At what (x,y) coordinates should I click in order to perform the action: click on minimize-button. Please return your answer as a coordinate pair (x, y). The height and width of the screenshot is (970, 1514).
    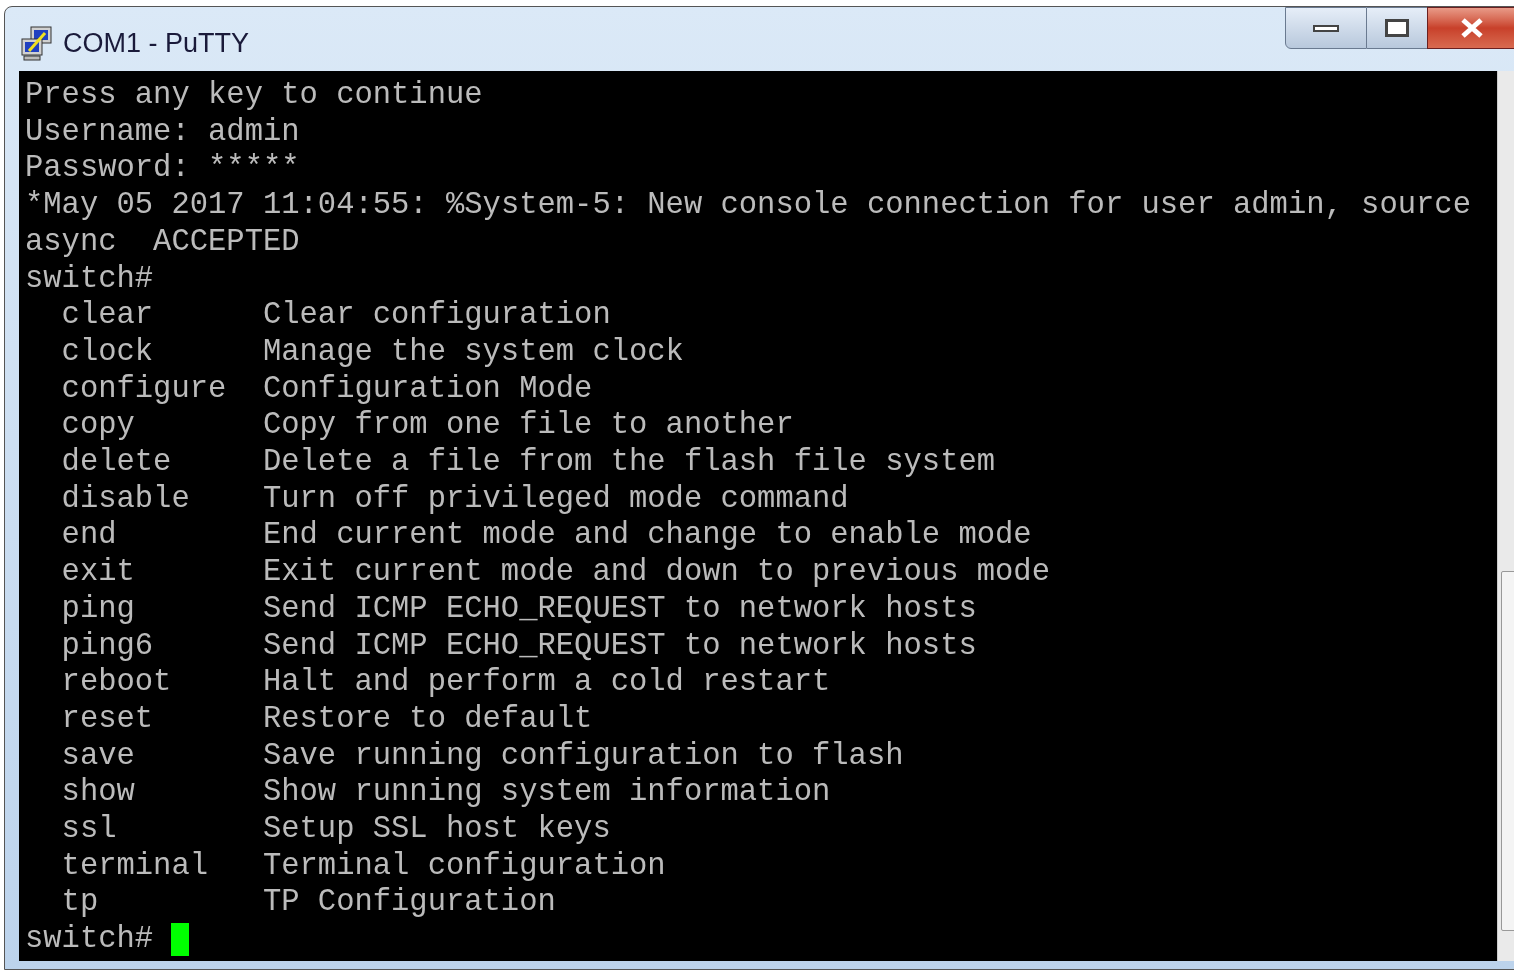
    Looking at the image, I should click on (1326, 28).